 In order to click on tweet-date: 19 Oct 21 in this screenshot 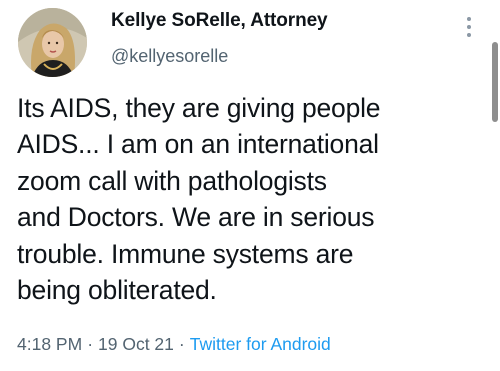, I will do `click(136, 344)`.